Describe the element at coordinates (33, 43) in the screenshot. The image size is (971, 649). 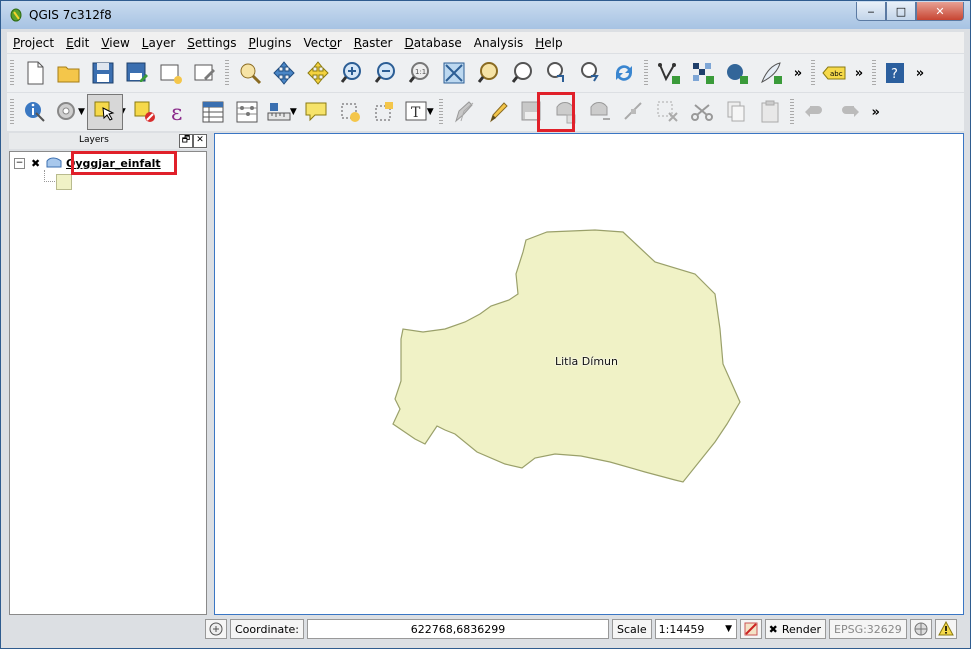
I see `menu-project: Project` at that location.